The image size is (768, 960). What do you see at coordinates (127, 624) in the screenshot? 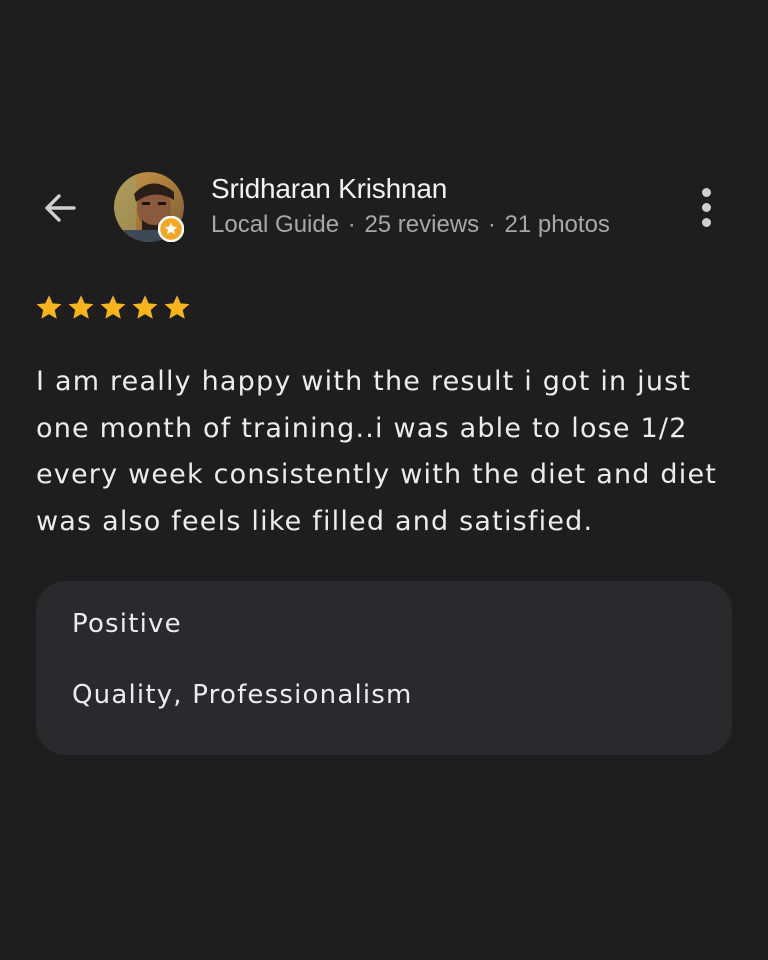
I see `tags-title: Positive` at bounding box center [127, 624].